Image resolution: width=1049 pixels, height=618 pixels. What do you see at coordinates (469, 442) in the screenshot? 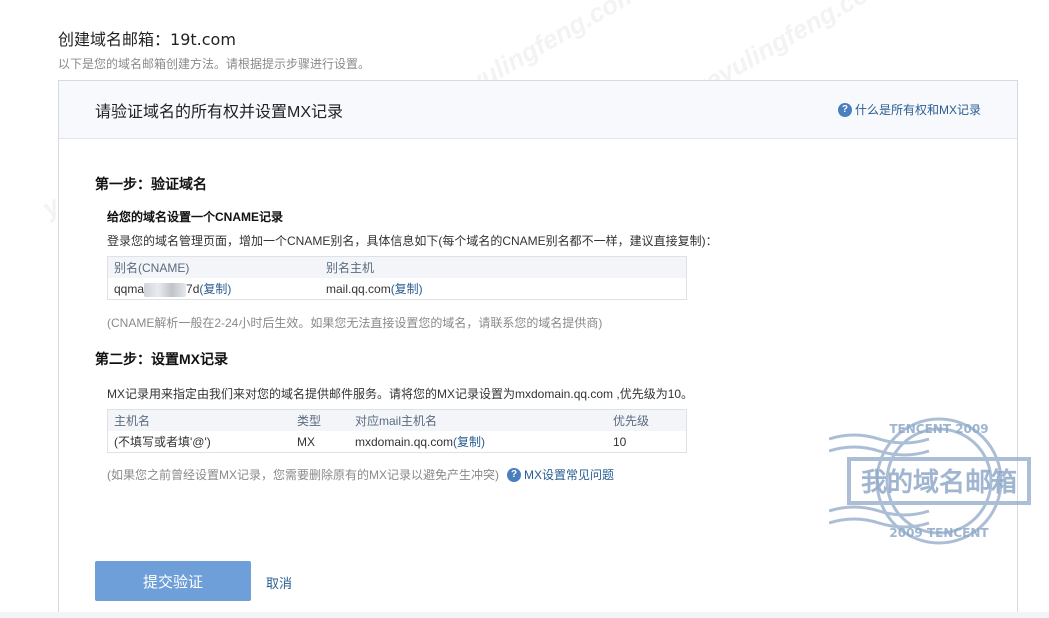
I see `copy-mx-link: (复制)` at bounding box center [469, 442].